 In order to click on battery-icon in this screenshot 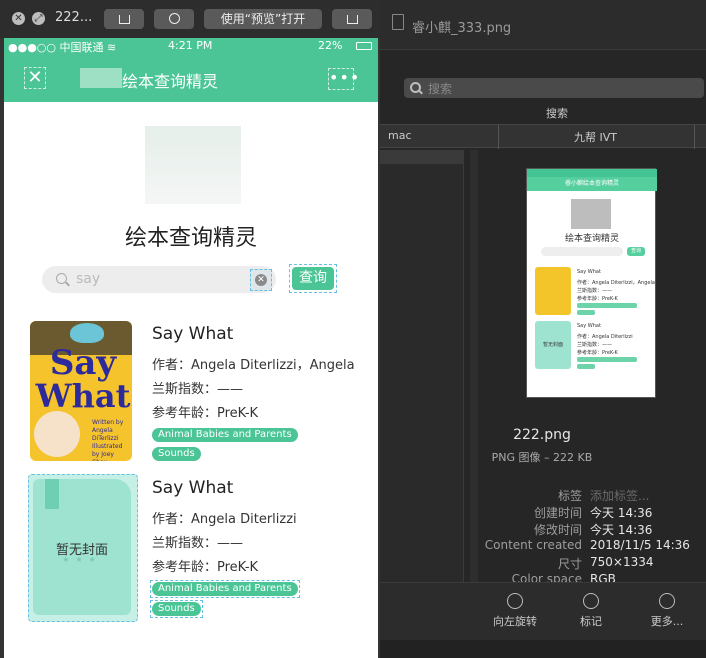, I will do `click(364, 46)`.